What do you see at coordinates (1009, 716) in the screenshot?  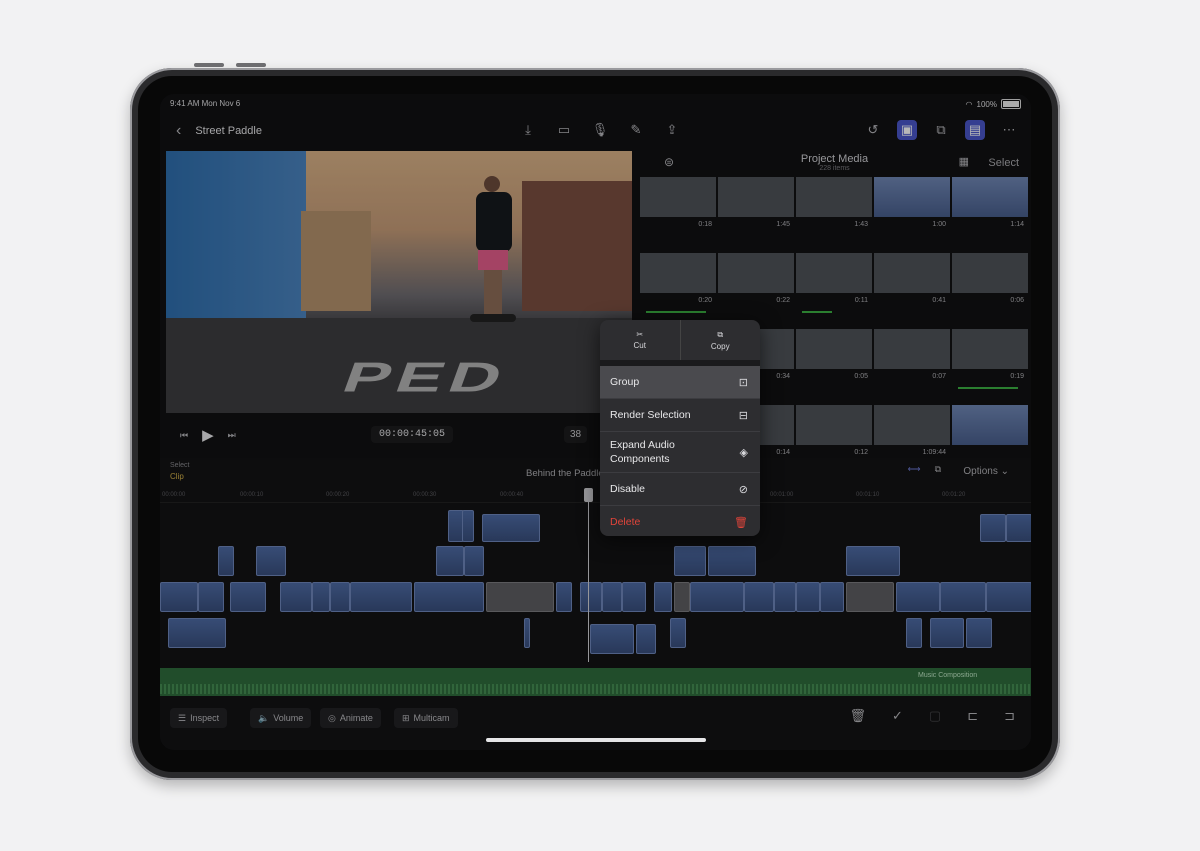 I see `trim-end-icon: ⊐` at bounding box center [1009, 716].